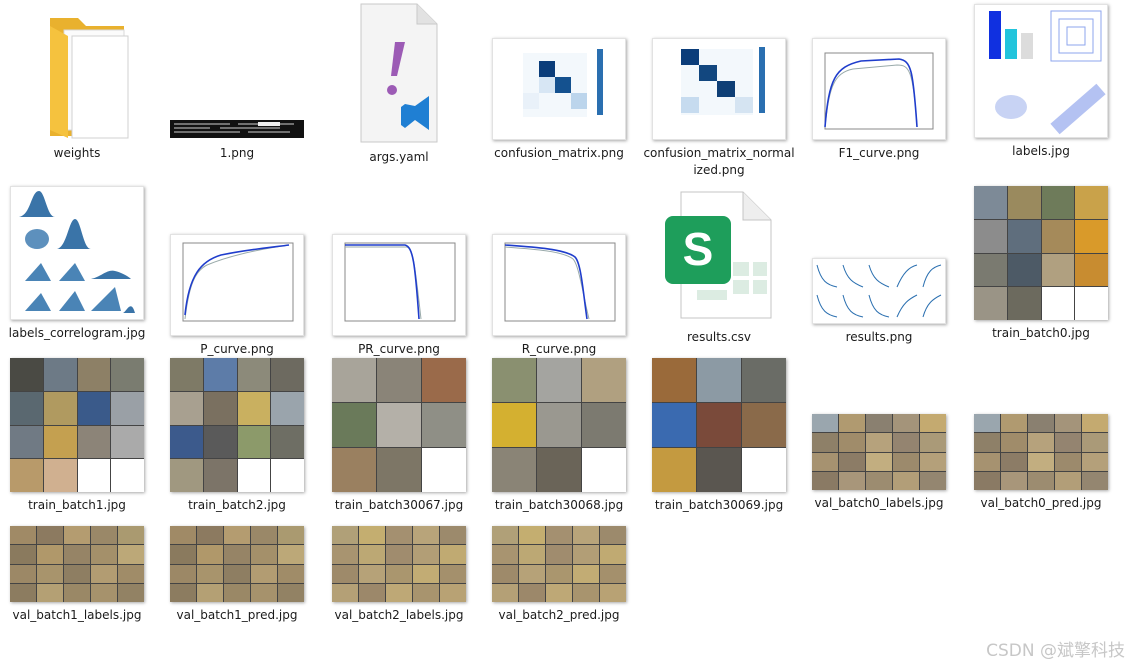  Describe the element at coordinates (77, 253) in the screenshot. I see `labels-correlogram-thumbnail` at that location.